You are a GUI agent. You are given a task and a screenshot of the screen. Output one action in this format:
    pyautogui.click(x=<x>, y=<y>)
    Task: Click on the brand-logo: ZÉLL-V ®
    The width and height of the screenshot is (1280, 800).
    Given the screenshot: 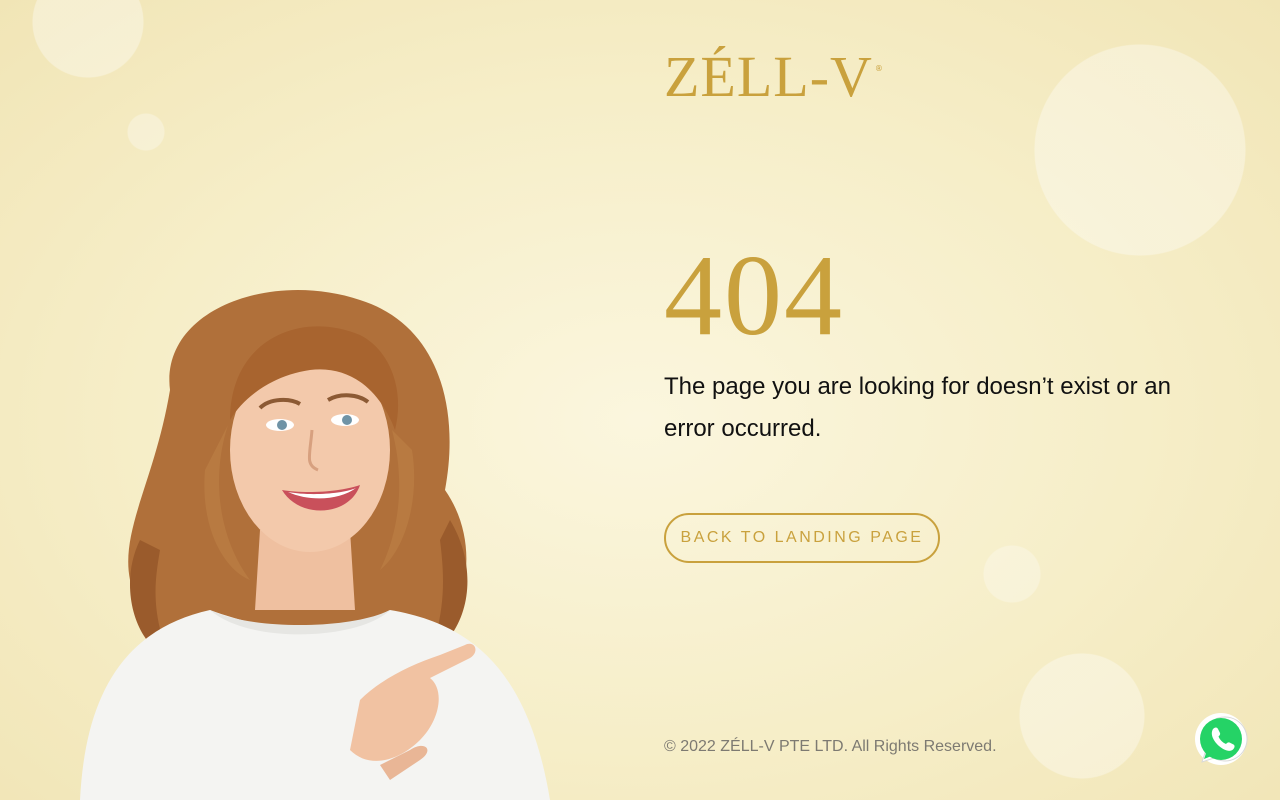 What is the action you would take?
    pyautogui.click(x=774, y=77)
    